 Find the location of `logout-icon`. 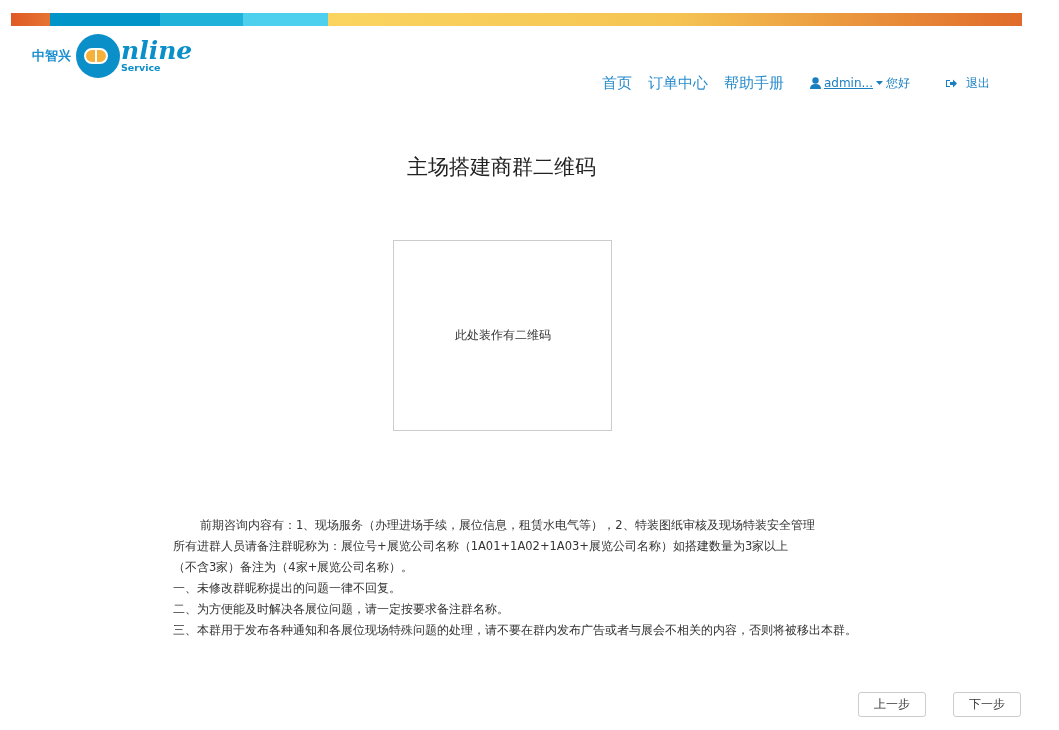

logout-icon is located at coordinates (951, 83).